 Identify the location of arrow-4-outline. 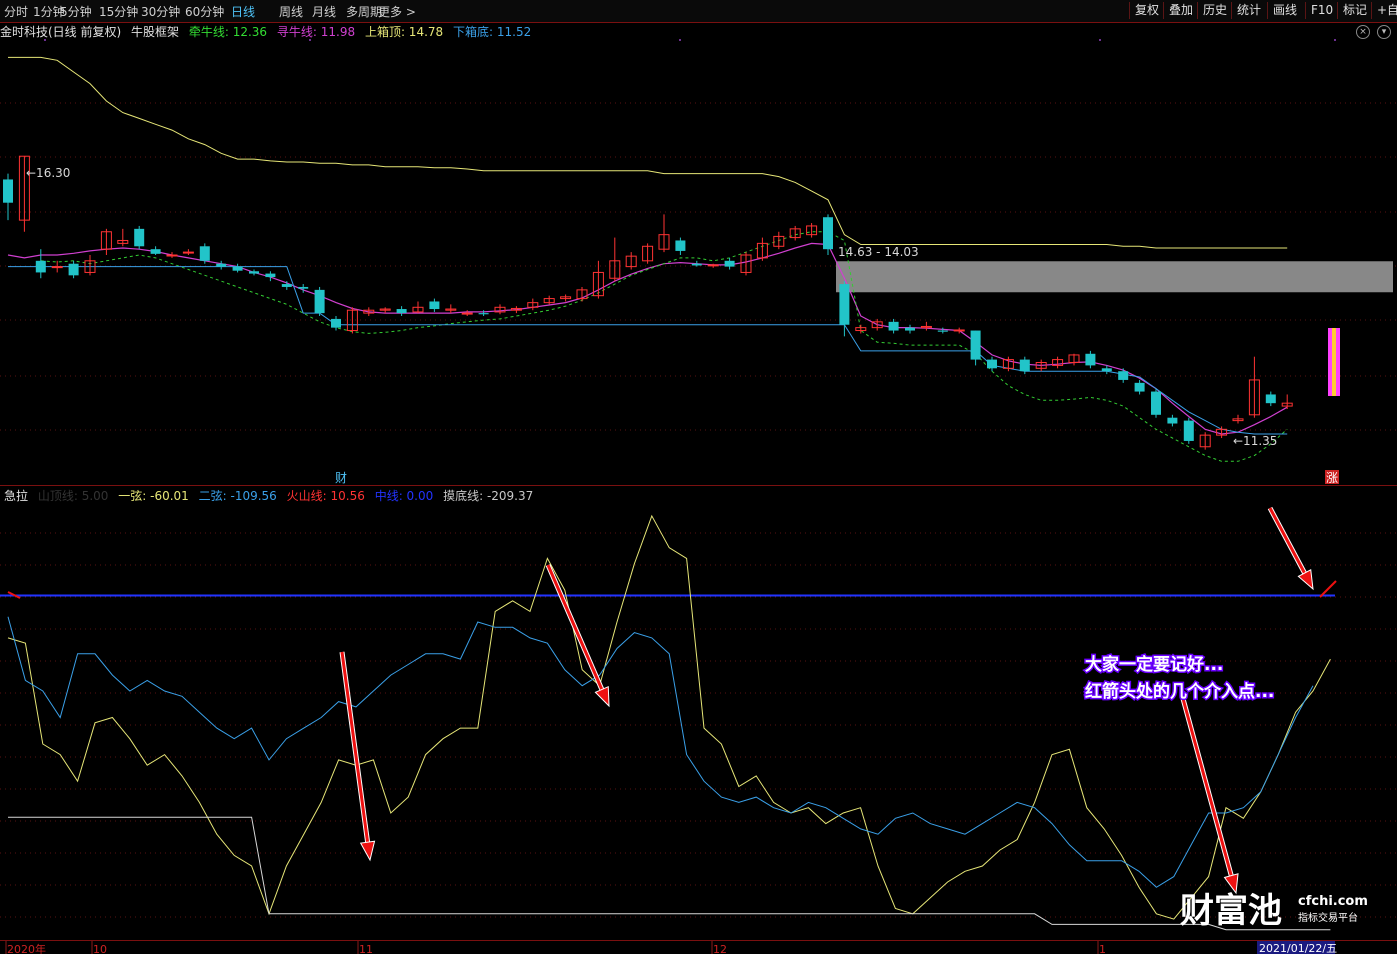
(1206, 785).